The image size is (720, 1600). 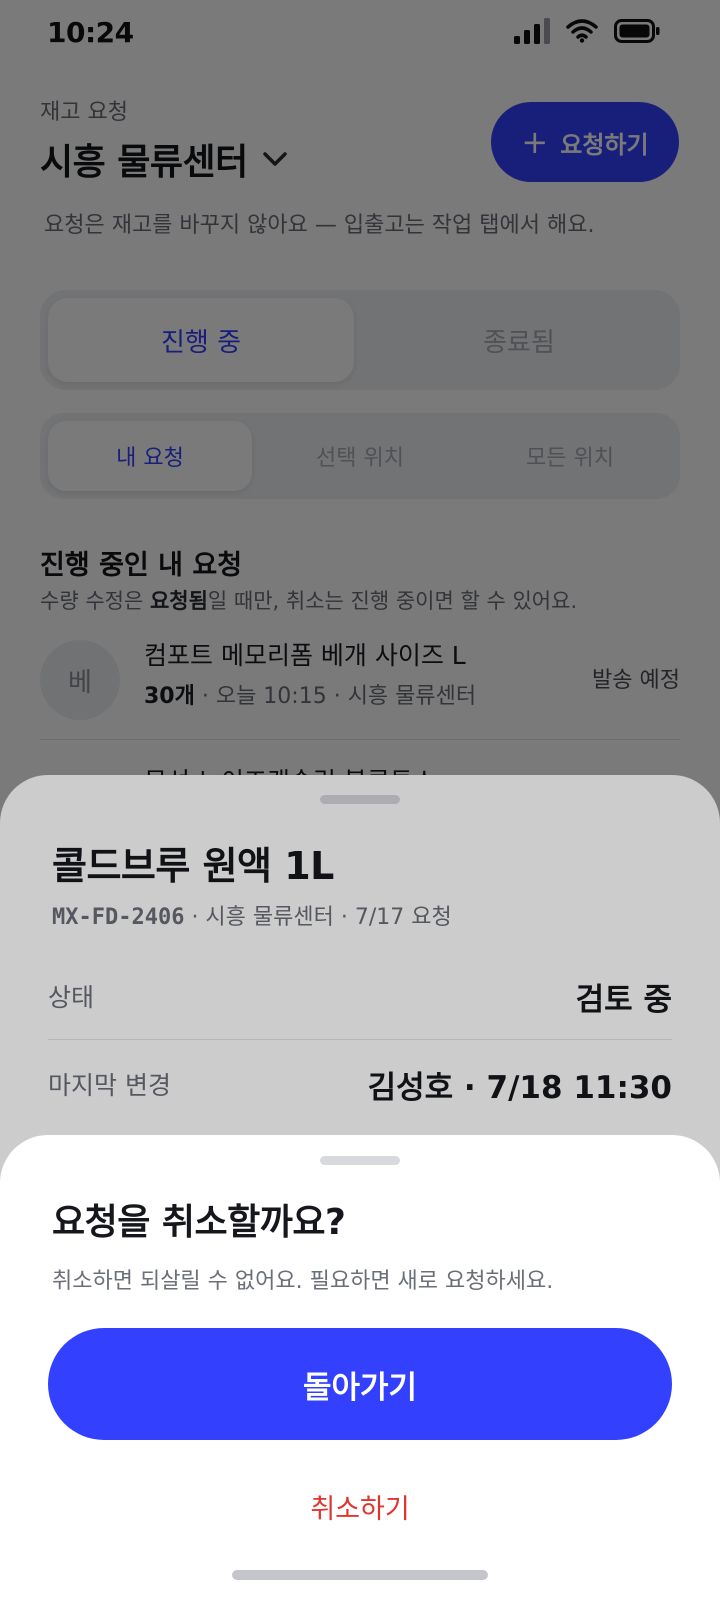 I want to click on home-indicator, so click(x=360, y=1575).